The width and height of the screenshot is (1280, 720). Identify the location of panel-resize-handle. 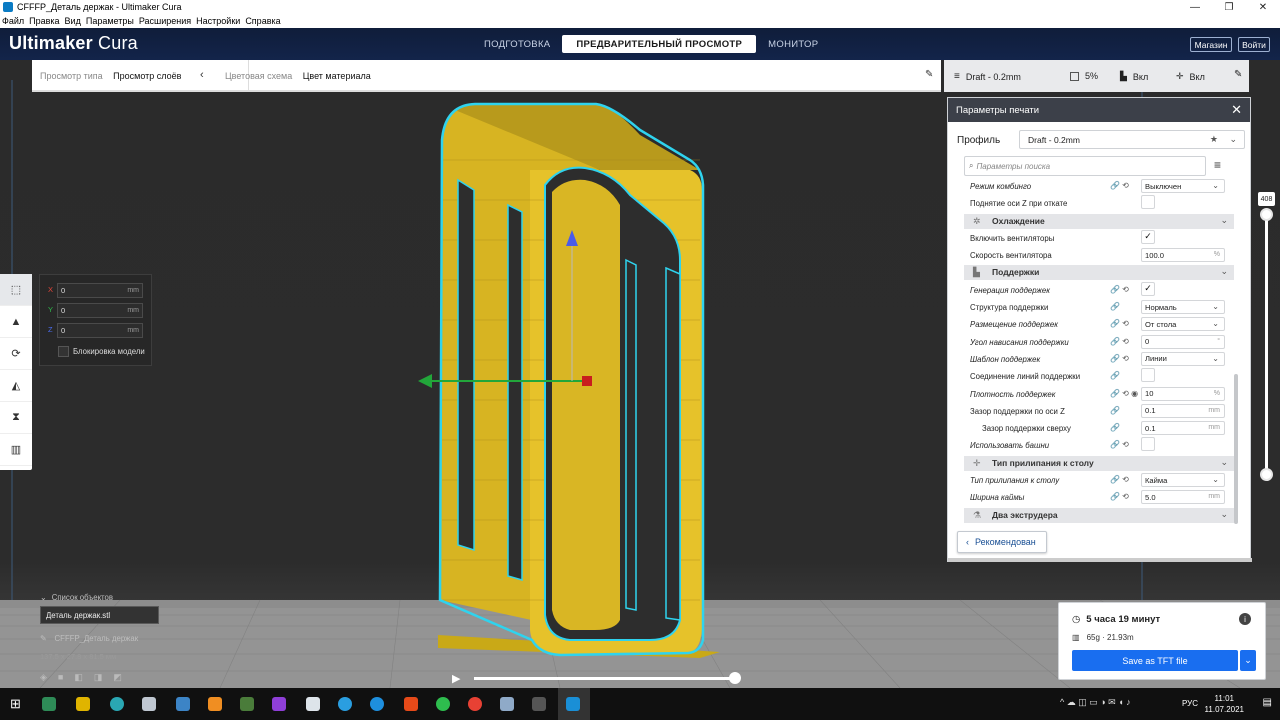
(1100, 560).